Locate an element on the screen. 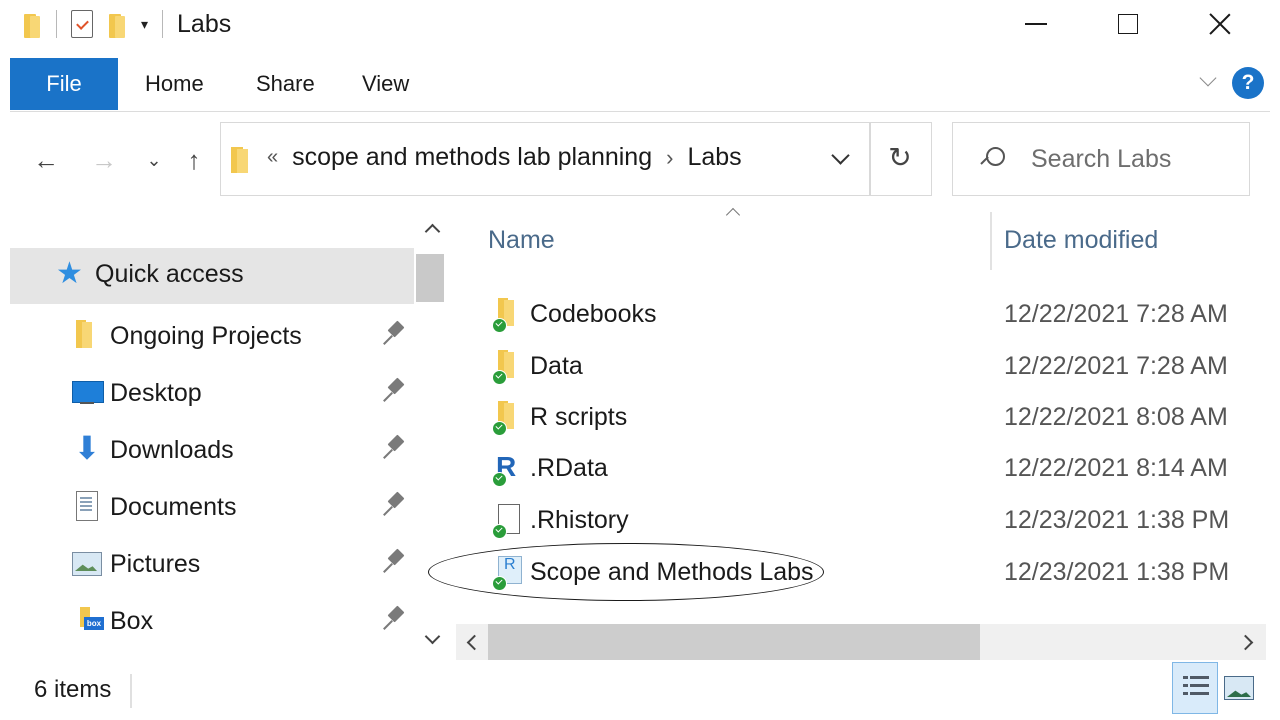 The height and width of the screenshot is (720, 1280). file-date: 12/22/2021 8:14 AM is located at coordinates (1116, 468).